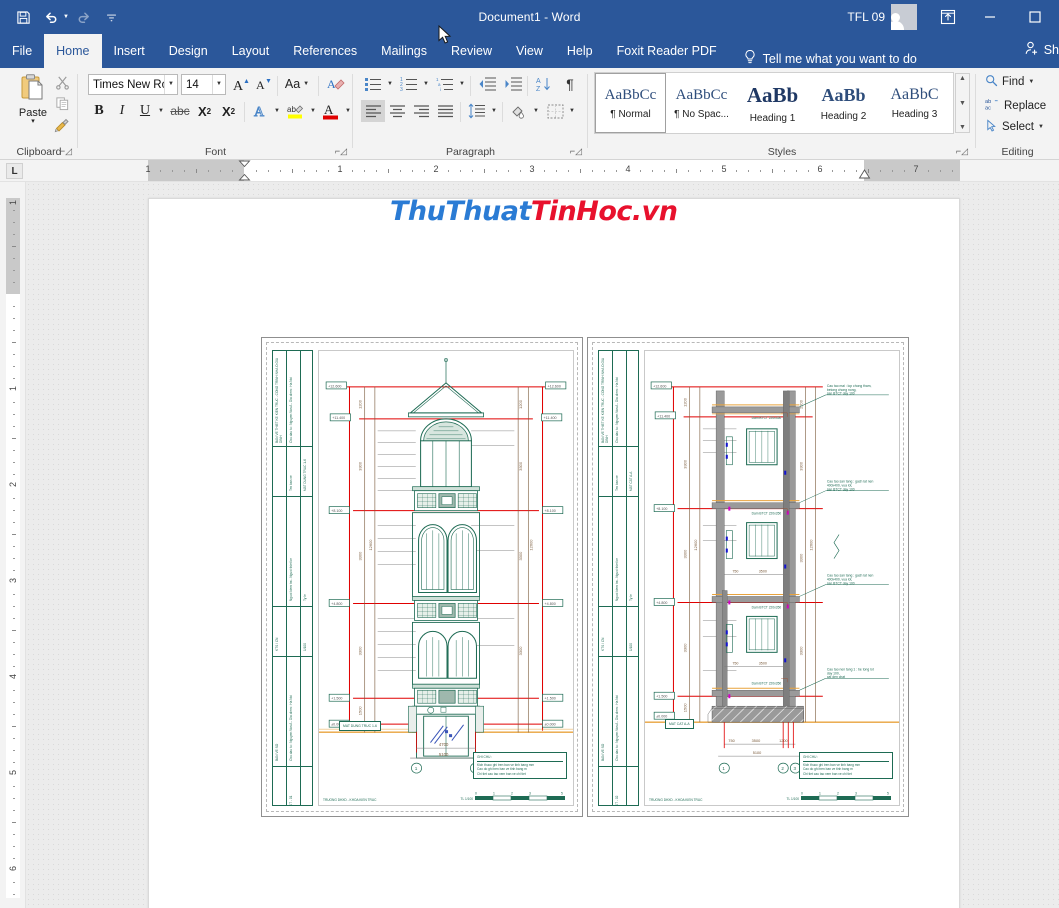 The width and height of the screenshot is (1059, 908). What do you see at coordinates (66, 17) in the screenshot?
I see `undo-caret-icon: ▼` at bounding box center [66, 17].